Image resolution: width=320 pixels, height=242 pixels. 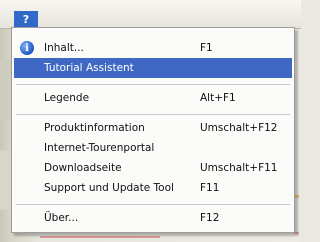 I want to click on menu-item-label: Tutorial Assistent, so click(x=89, y=68).